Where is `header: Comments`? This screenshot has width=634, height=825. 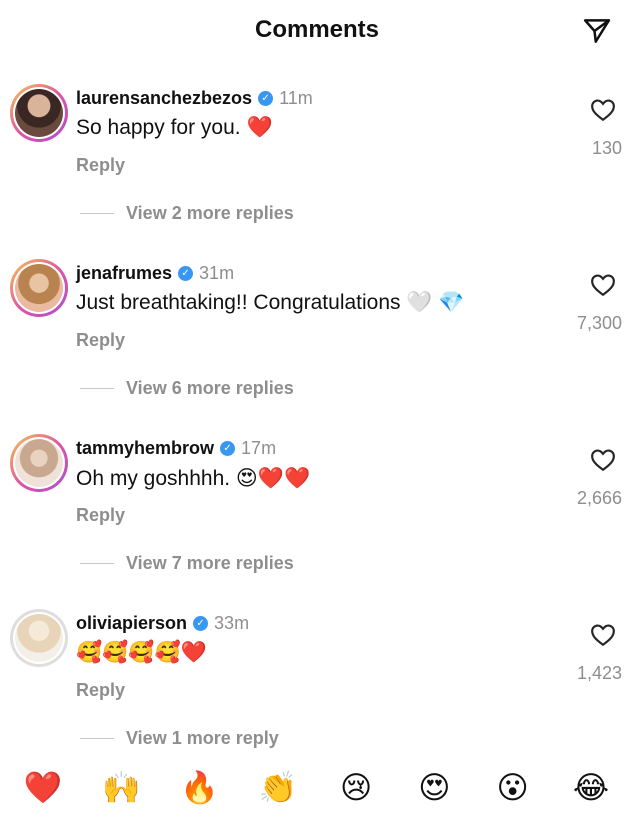 header: Comments is located at coordinates (317, 31).